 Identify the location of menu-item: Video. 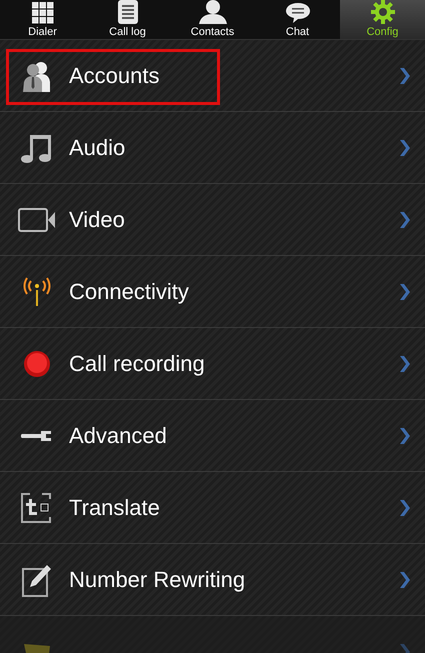
(212, 220).